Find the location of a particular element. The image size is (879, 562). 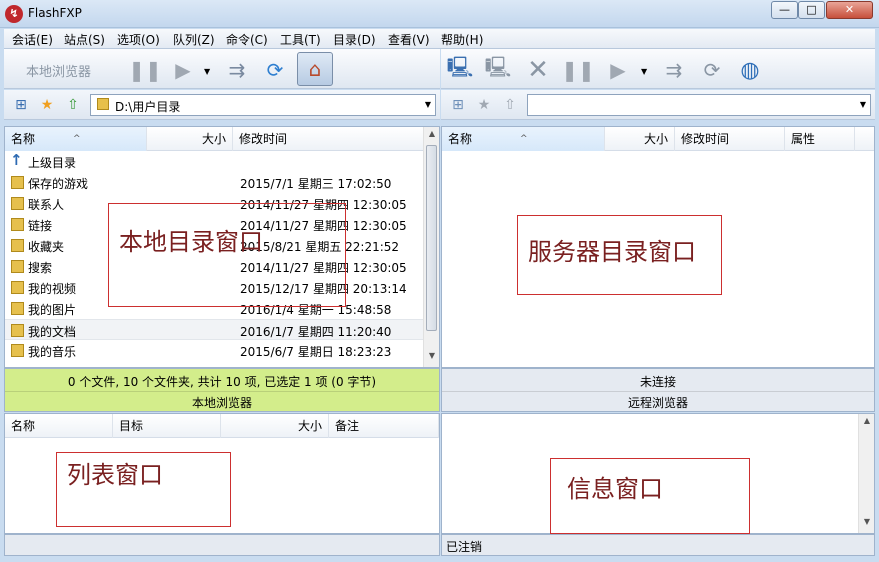

remote-toolbar: 🖳 🖳 ✕ ❚❚ ▶ ▼ ⇉ ⟳ ◍ is located at coordinates (658, 69).